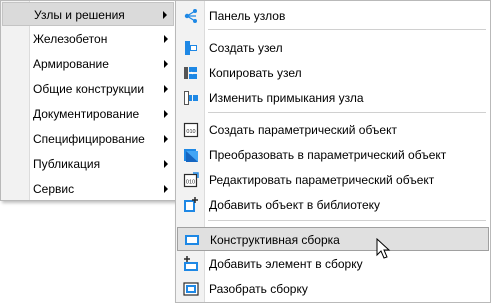 The image size is (491, 303). What do you see at coordinates (303, 130) in the screenshot?
I see `submenu-item-label: Создать параметрический объект` at bounding box center [303, 130].